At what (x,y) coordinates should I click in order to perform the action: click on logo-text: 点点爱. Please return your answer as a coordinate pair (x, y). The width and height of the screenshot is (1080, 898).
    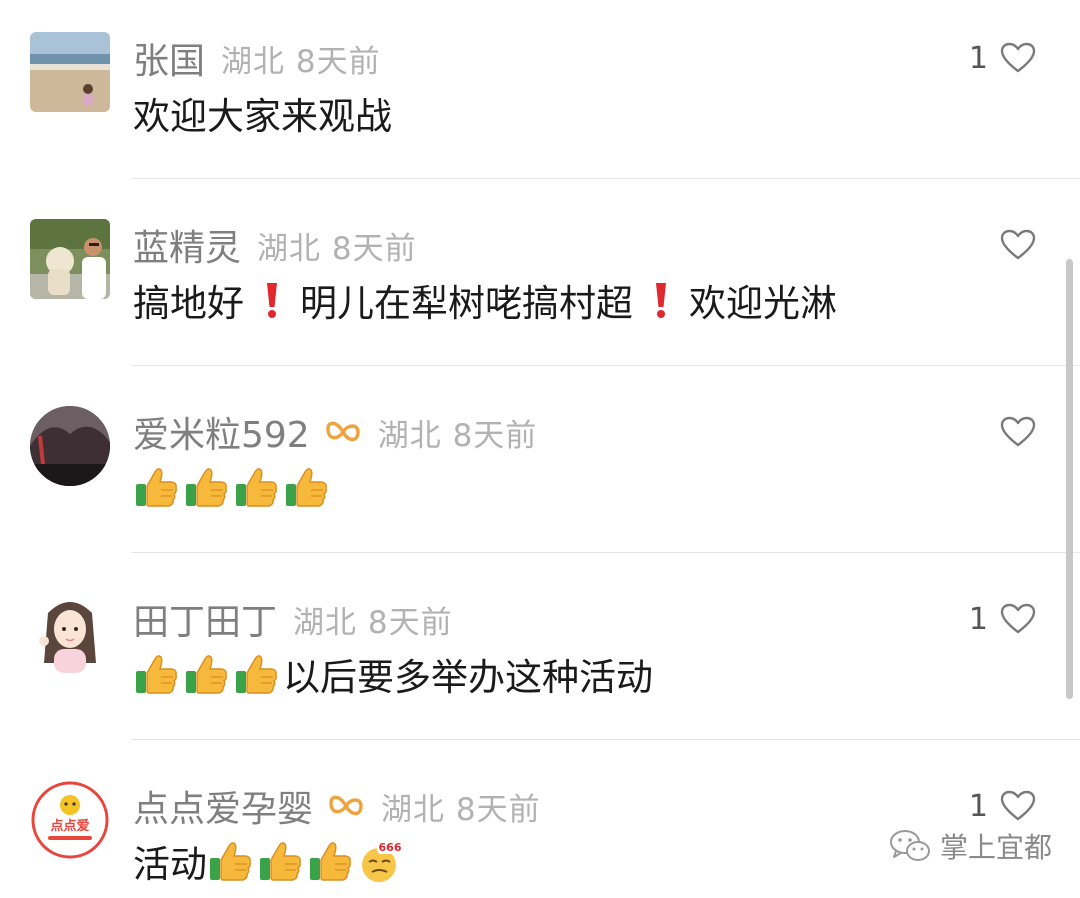
    Looking at the image, I should click on (69, 826).